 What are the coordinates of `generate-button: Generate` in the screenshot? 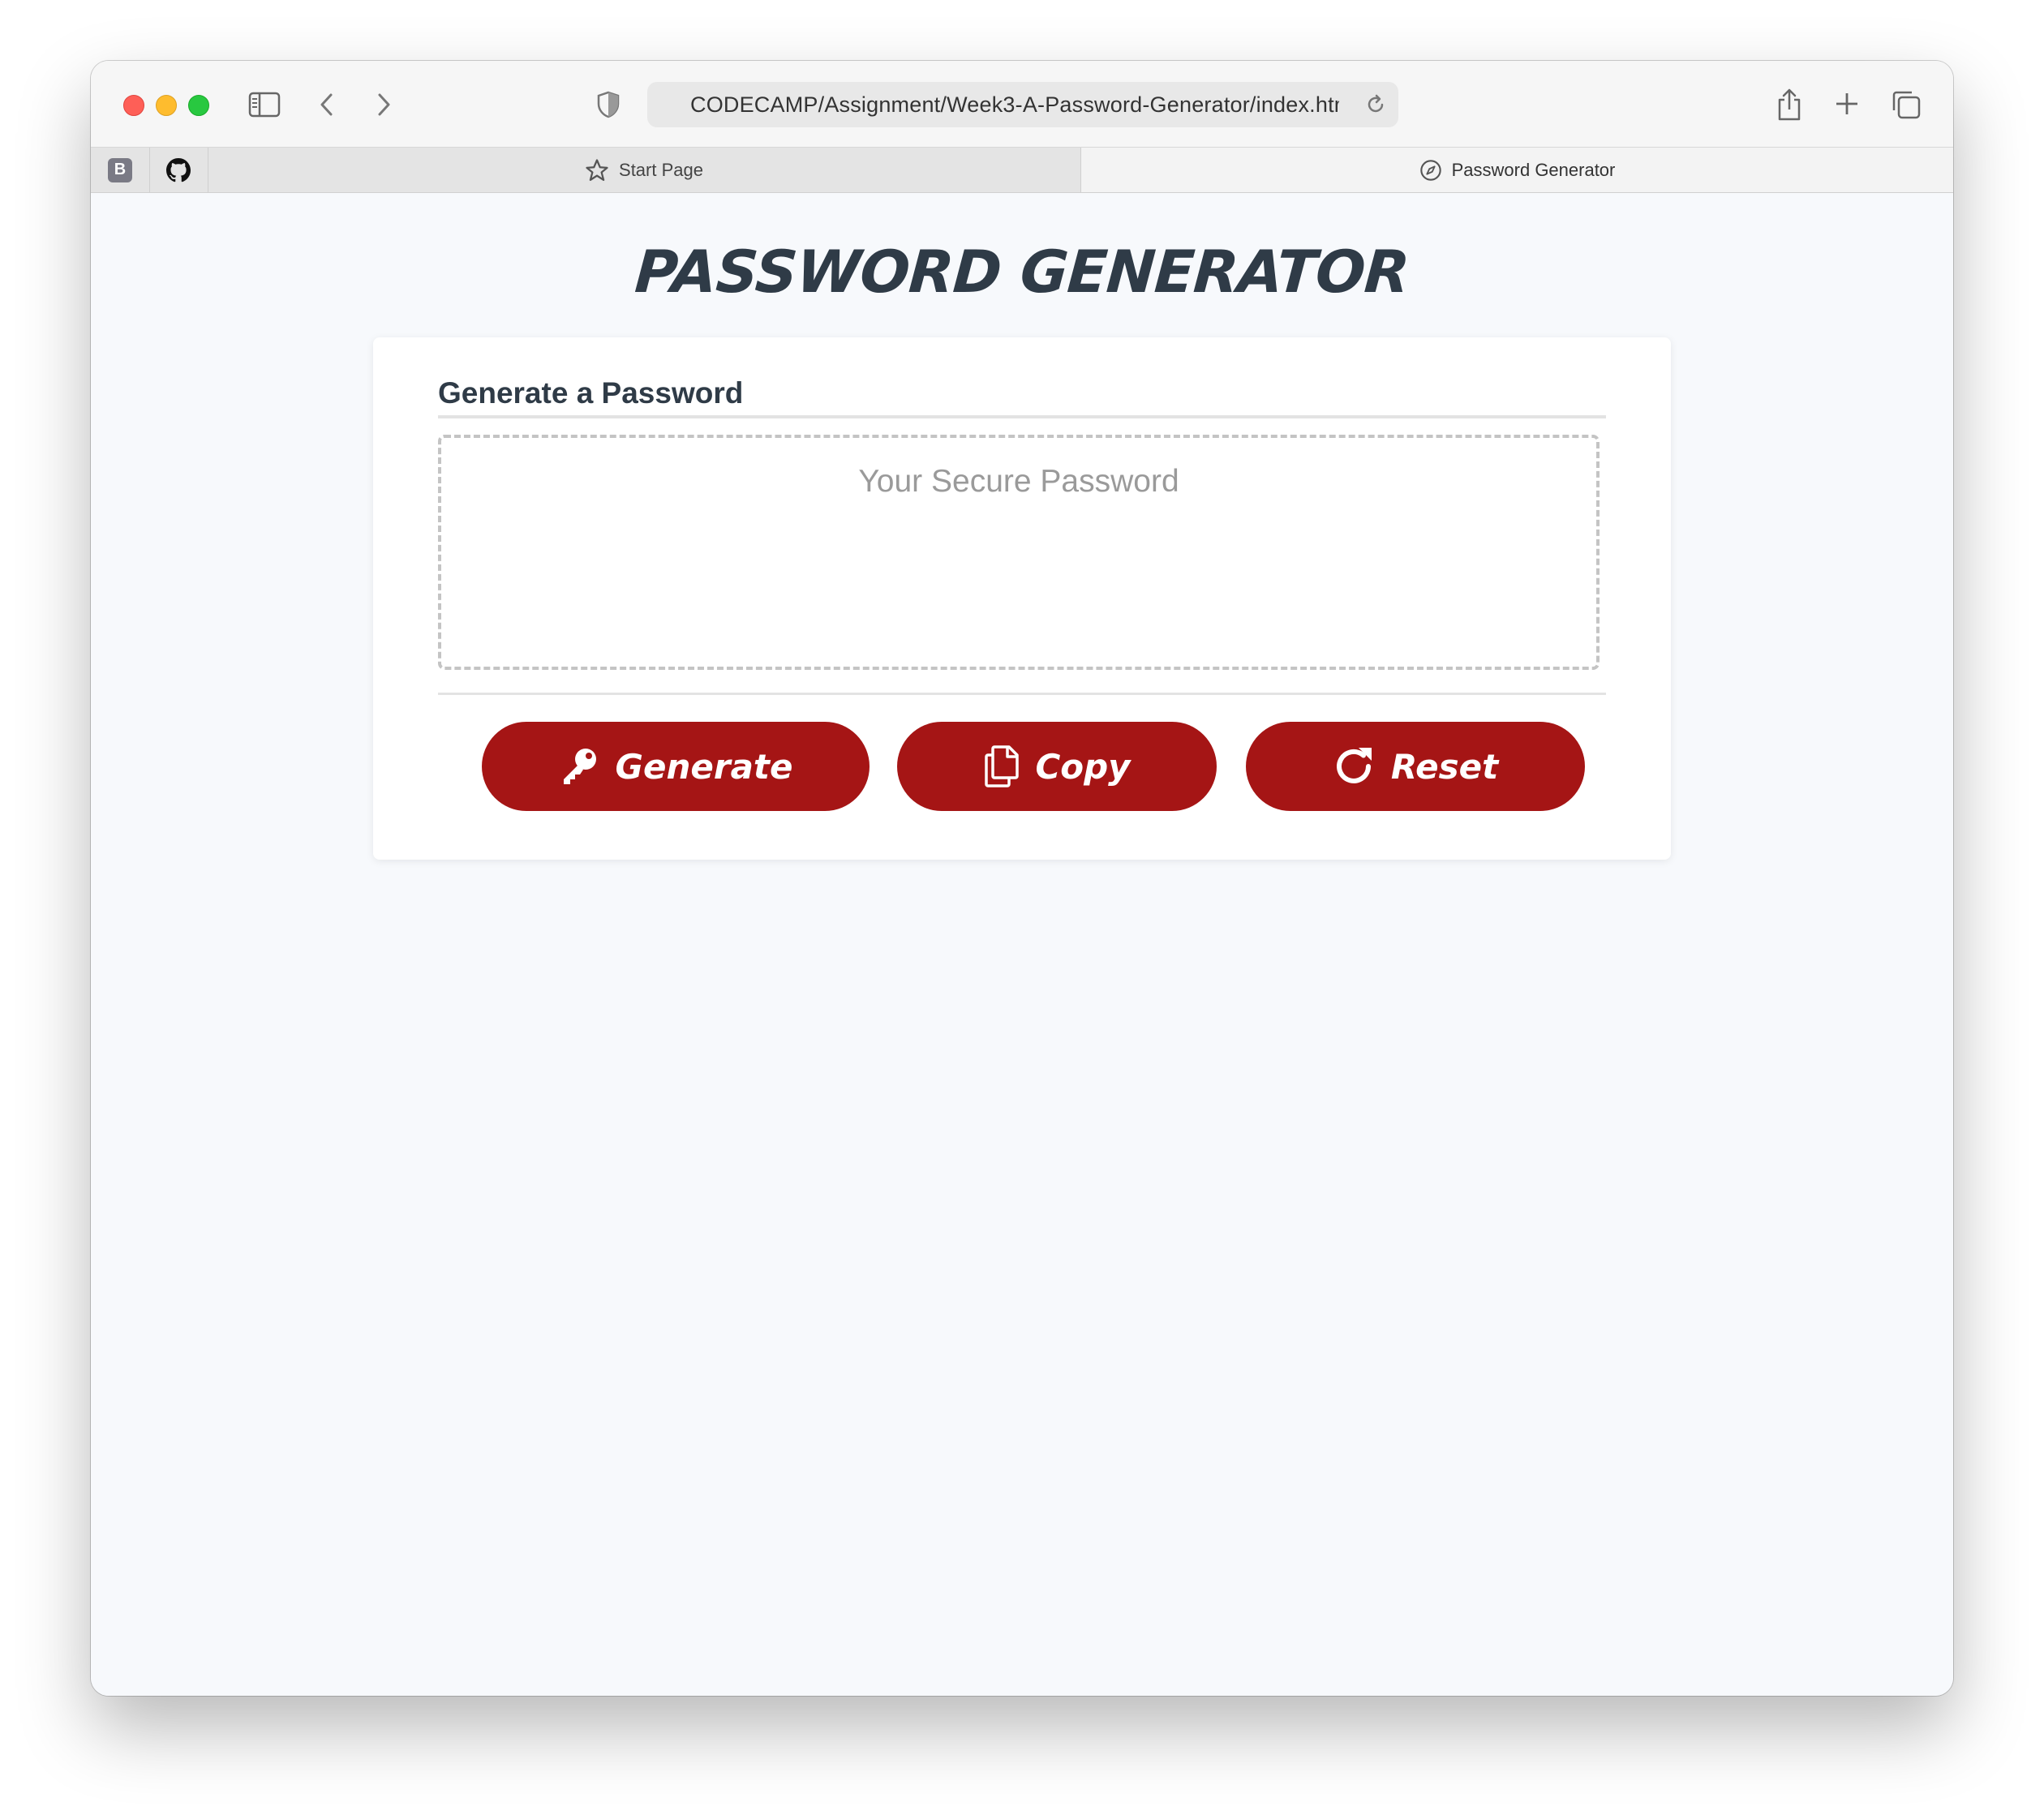 It's located at (676, 766).